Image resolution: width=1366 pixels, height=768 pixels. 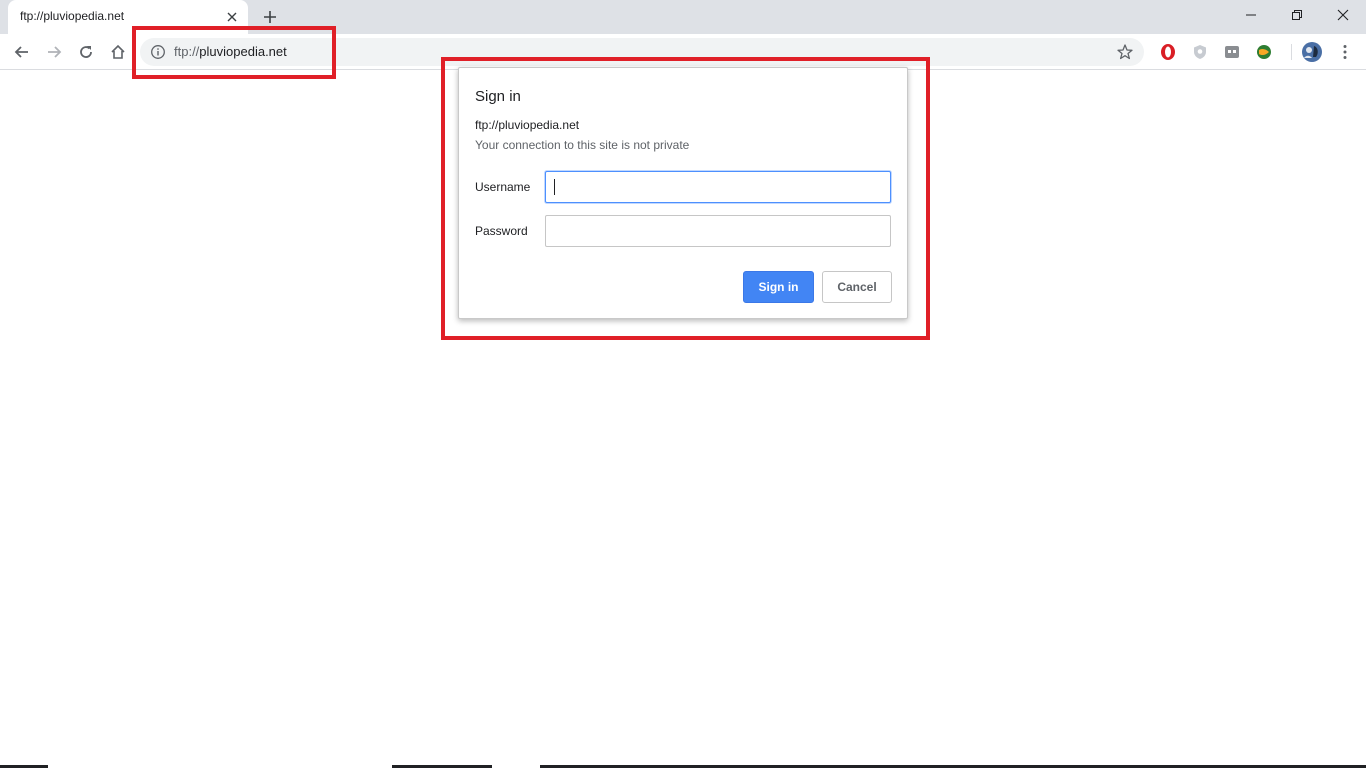 What do you see at coordinates (1168, 52) in the screenshot?
I see `opera-extension-icon` at bounding box center [1168, 52].